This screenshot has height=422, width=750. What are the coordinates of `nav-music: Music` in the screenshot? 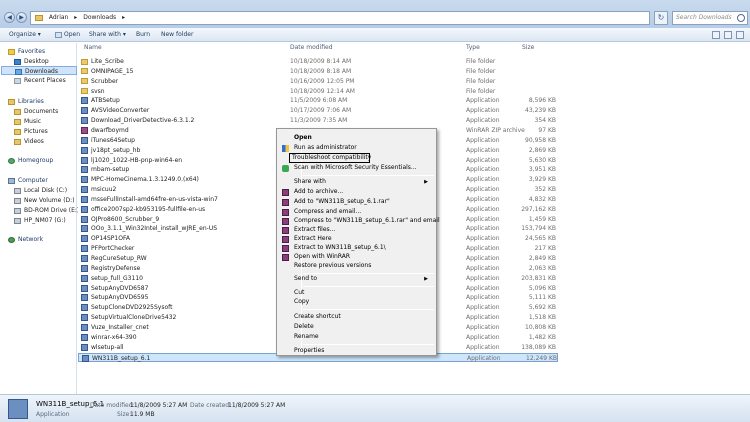 It's located at (27, 121).